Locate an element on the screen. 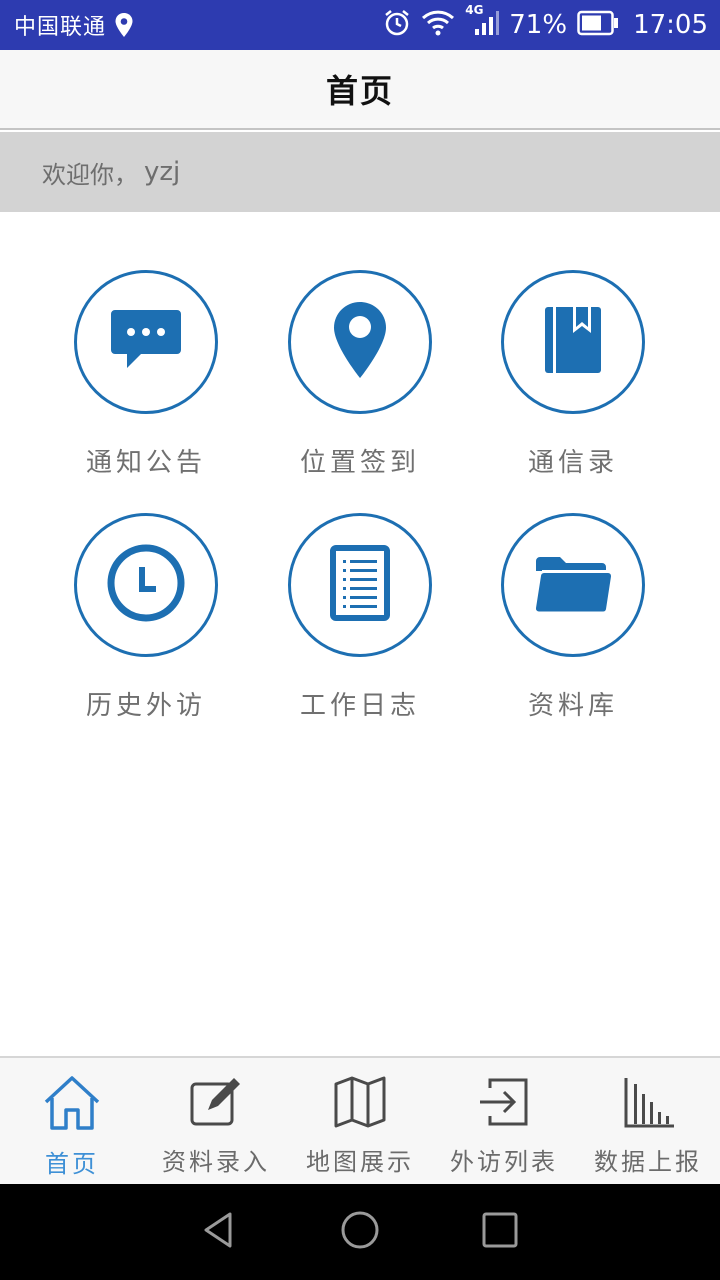 The width and height of the screenshot is (720, 1280). nav-label: 首页 is located at coordinates (72, 1164).